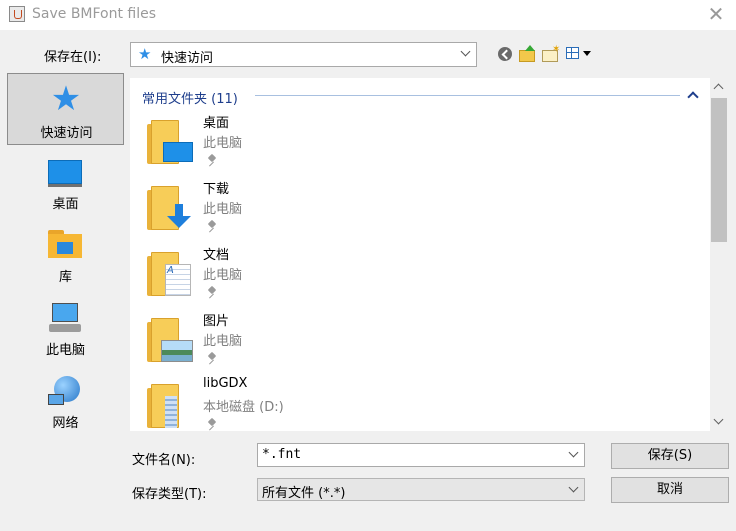 This screenshot has width=736, height=531. I want to click on folder-icon, so click(170, 405).